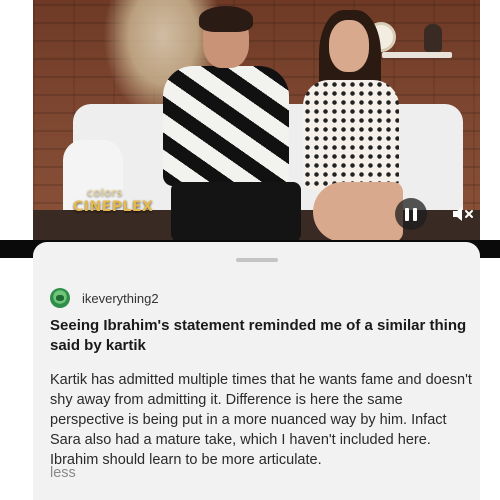 This screenshot has height=500, width=500. What do you see at coordinates (60, 298) in the screenshot?
I see `avatar` at bounding box center [60, 298].